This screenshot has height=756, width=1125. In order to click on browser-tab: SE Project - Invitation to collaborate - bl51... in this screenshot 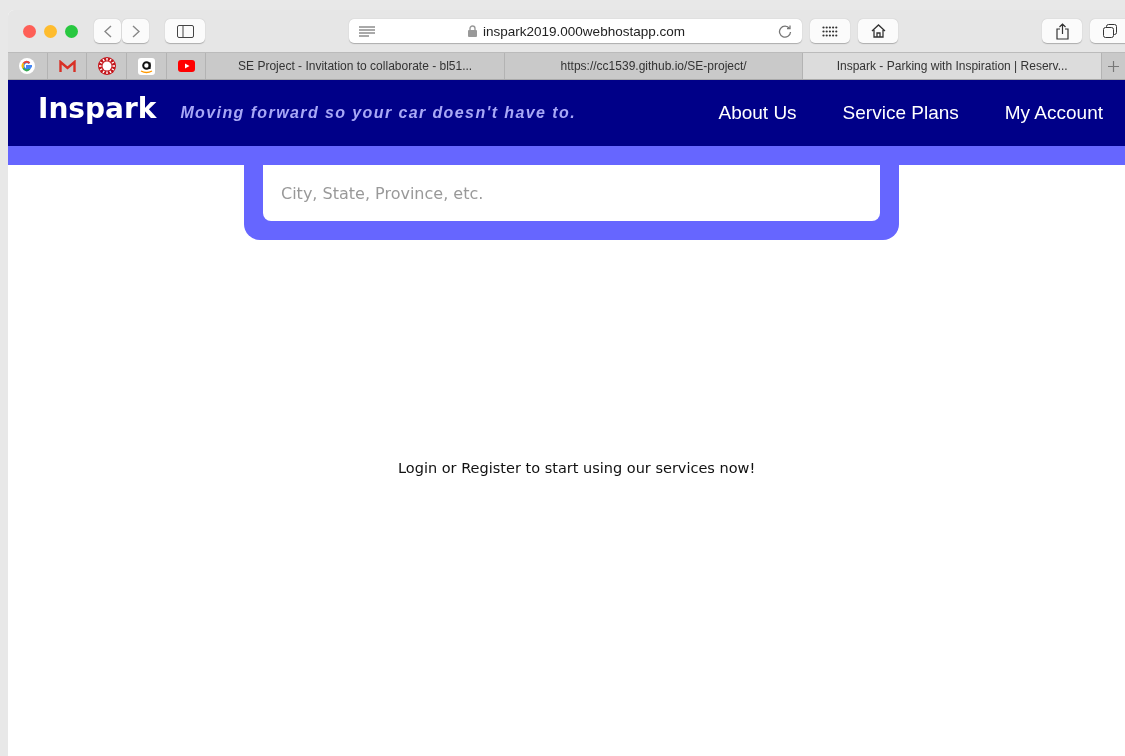, I will do `click(355, 66)`.